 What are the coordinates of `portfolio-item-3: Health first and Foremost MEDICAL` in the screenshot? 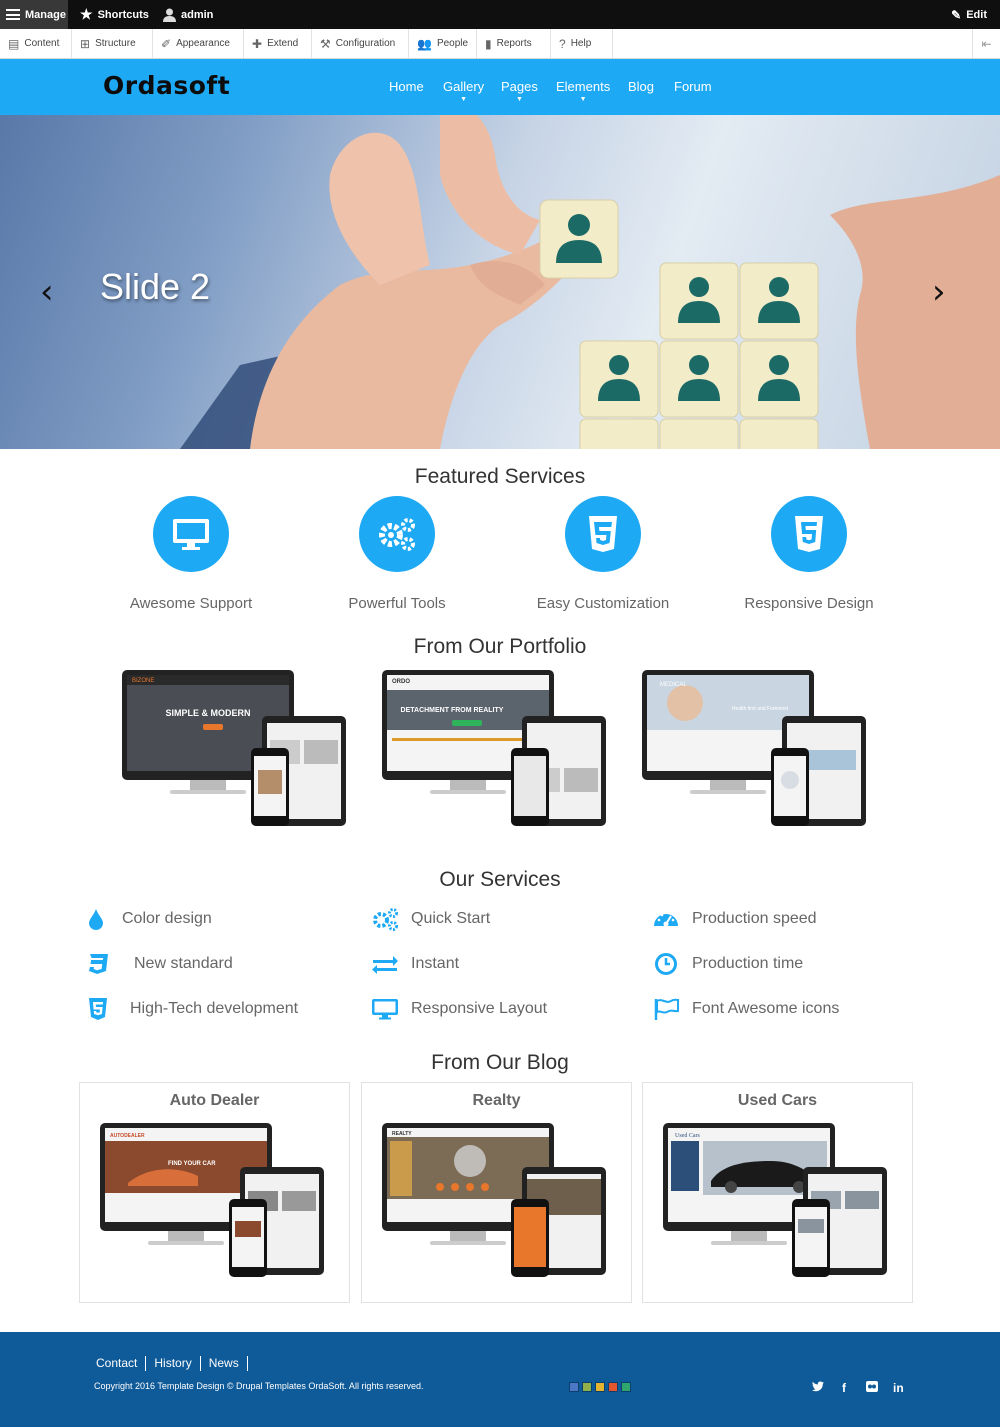 It's located at (757, 750).